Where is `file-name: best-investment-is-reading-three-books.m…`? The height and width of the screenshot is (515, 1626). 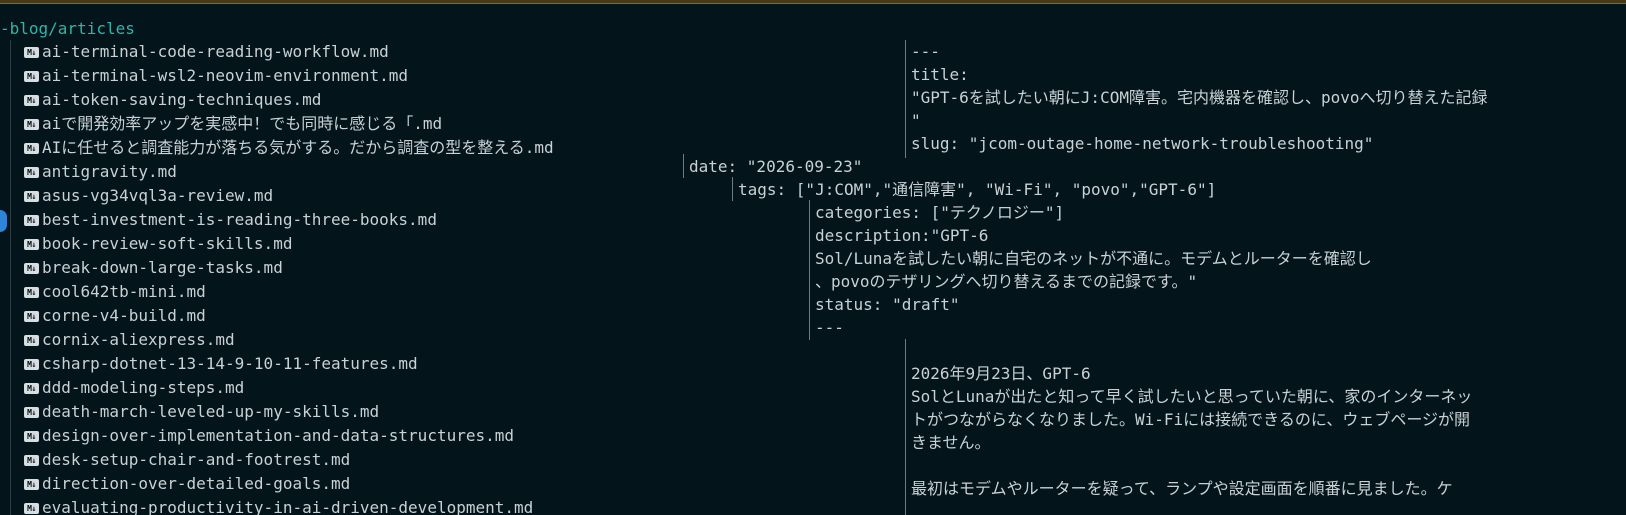
file-name: best-investment-is-reading-three-books.m… is located at coordinates (239, 219).